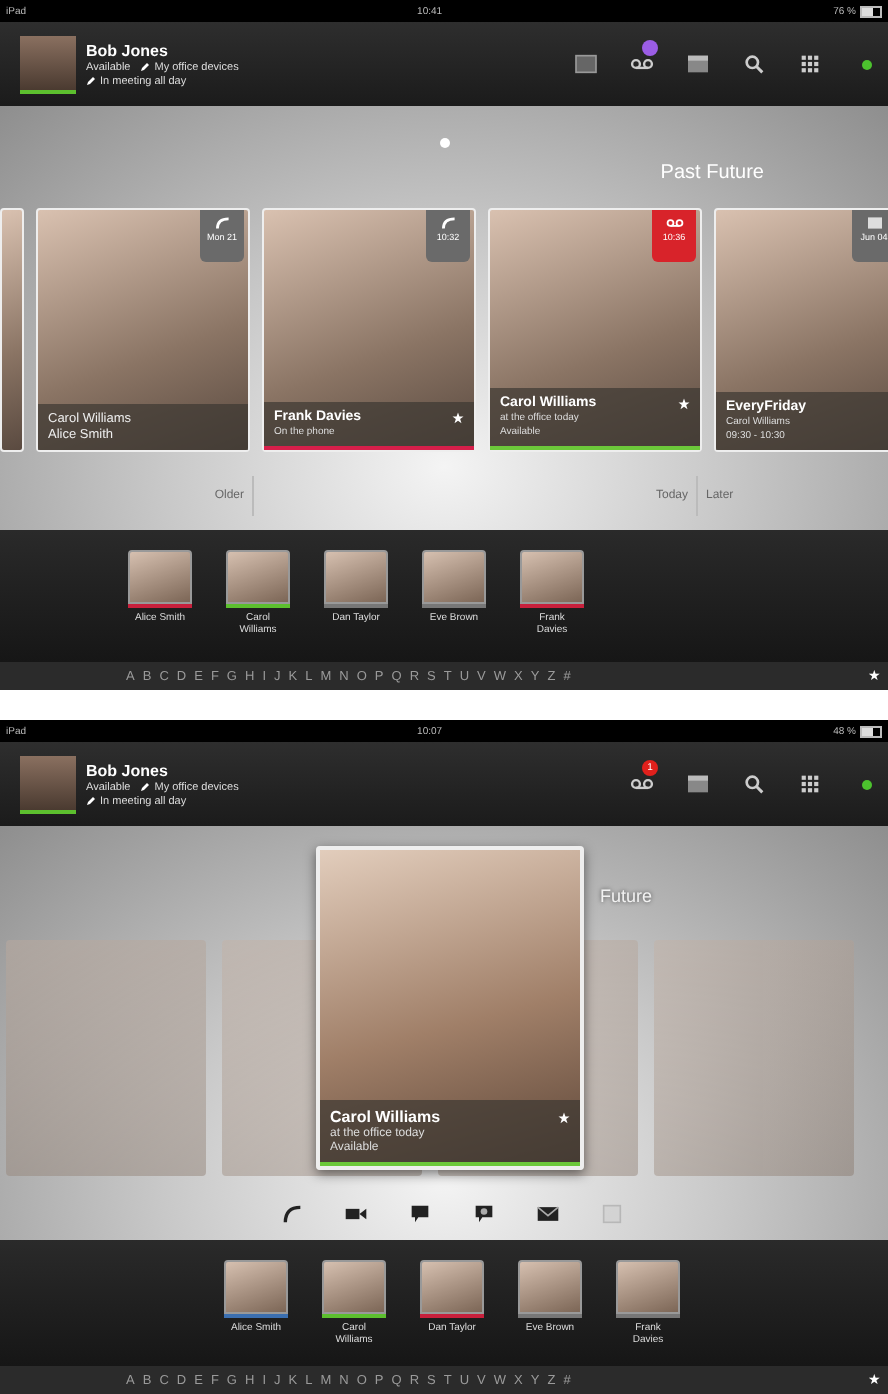 This screenshot has width=888, height=1394. I want to click on mail-icon, so click(548, 1214).